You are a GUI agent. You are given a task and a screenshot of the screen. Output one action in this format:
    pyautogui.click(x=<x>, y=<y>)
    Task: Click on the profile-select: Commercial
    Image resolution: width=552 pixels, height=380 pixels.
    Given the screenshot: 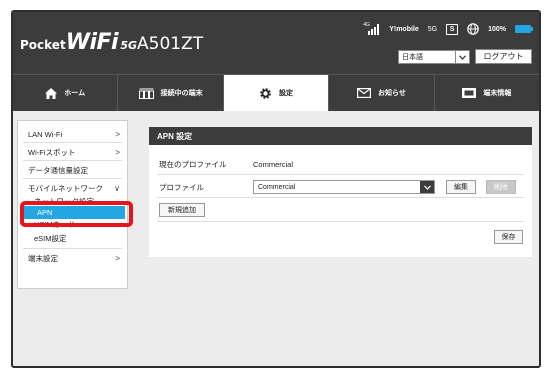 What is the action you would take?
    pyautogui.click(x=344, y=187)
    